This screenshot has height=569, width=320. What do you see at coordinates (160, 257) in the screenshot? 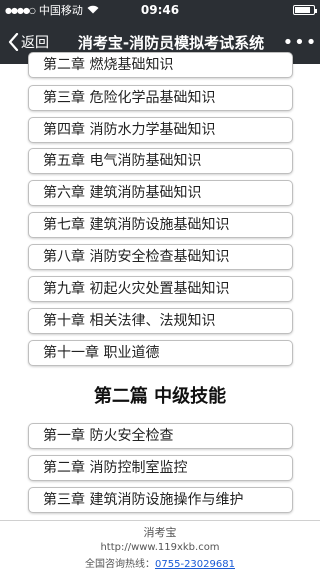
I see `chapter-item: 第八章 消防安全检查基础知识` at bounding box center [160, 257].